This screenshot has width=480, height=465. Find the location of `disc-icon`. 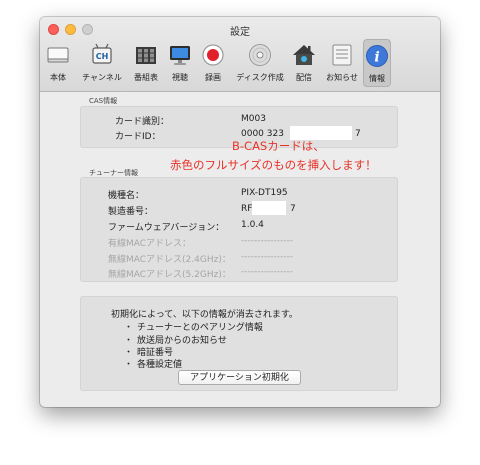

disc-icon is located at coordinates (260, 55).